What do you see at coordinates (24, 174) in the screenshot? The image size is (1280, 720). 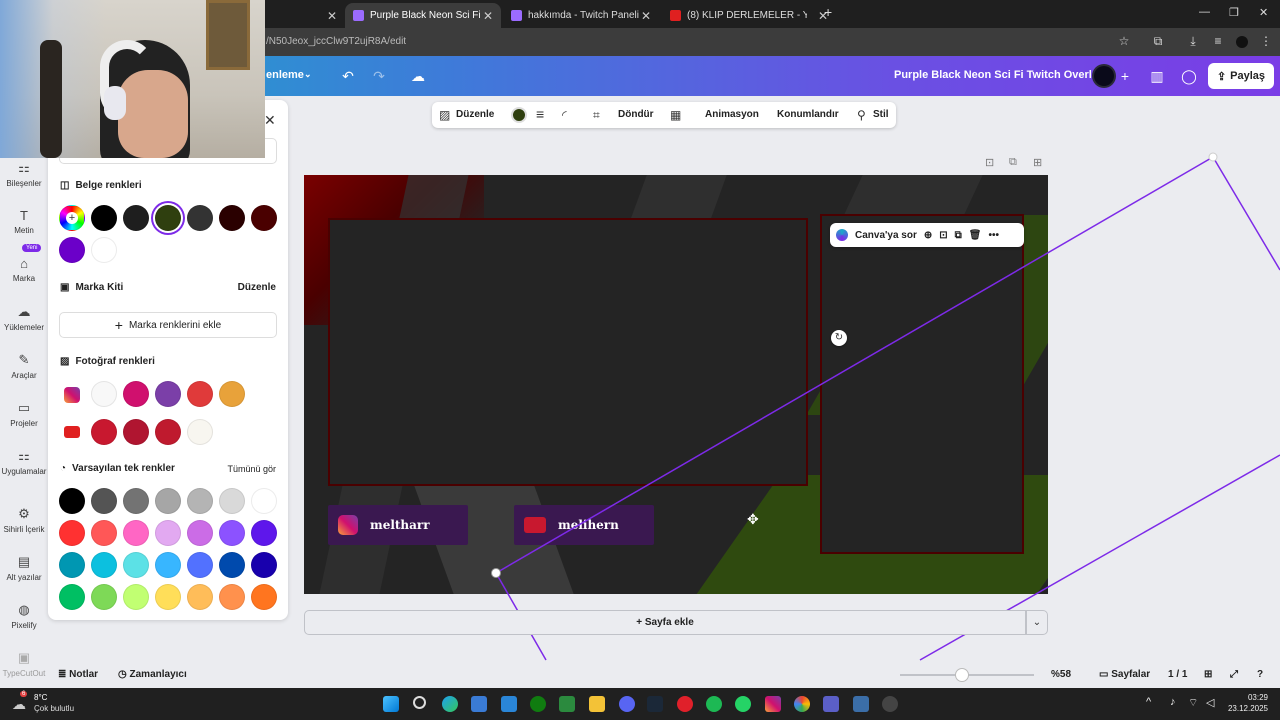 I see `rail-elements: ⚏ Bileşenler` at bounding box center [24, 174].